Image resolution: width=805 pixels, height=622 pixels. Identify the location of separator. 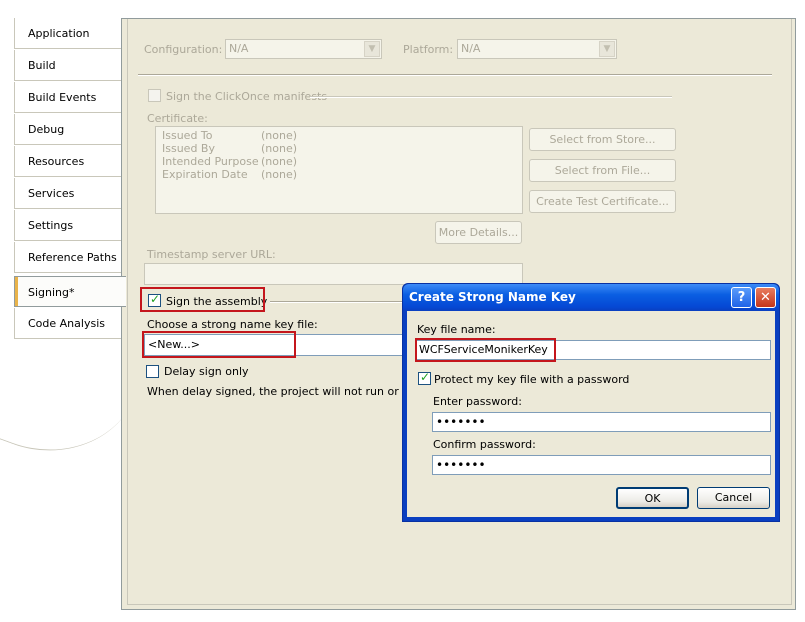
(455, 75).